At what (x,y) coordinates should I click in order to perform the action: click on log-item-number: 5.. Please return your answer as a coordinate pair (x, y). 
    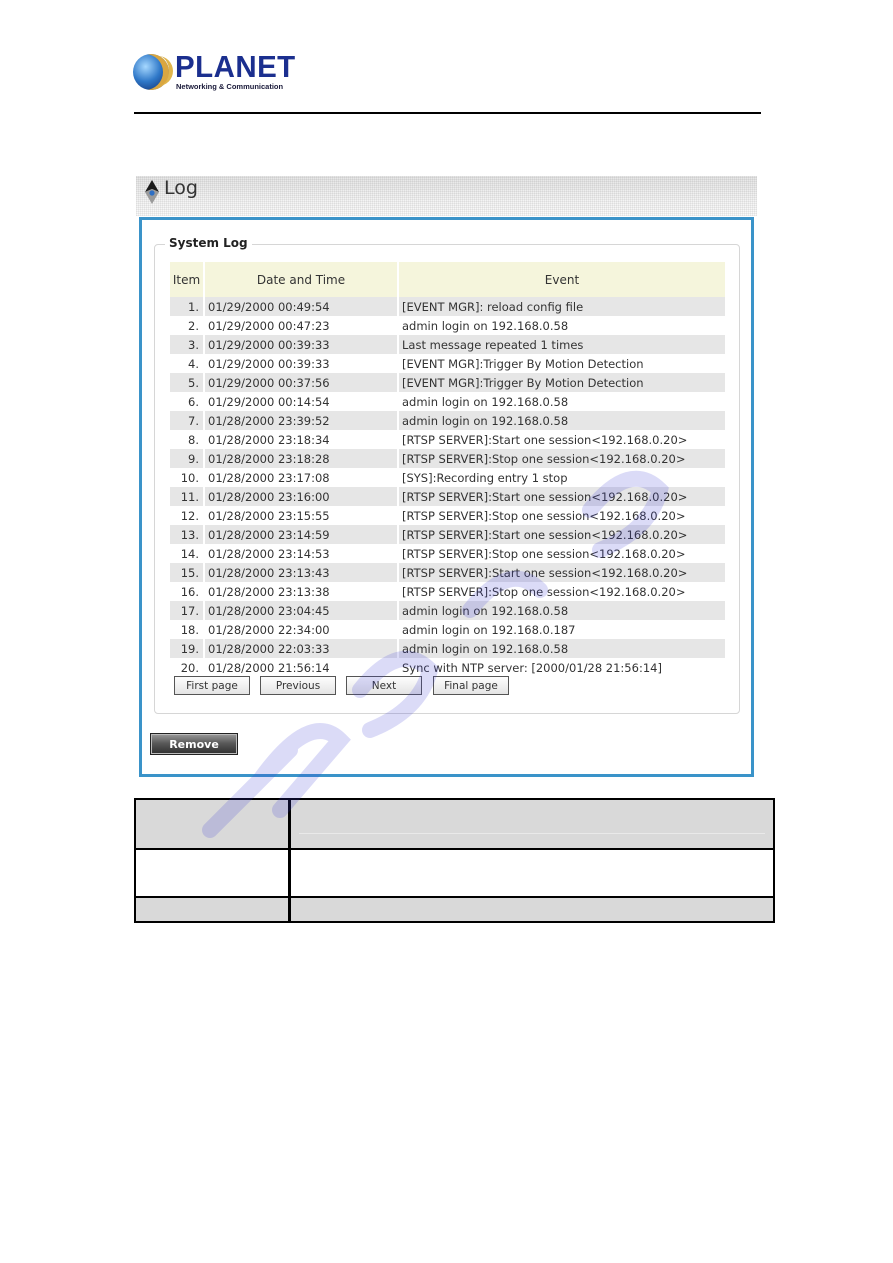
    Looking at the image, I should click on (186, 382).